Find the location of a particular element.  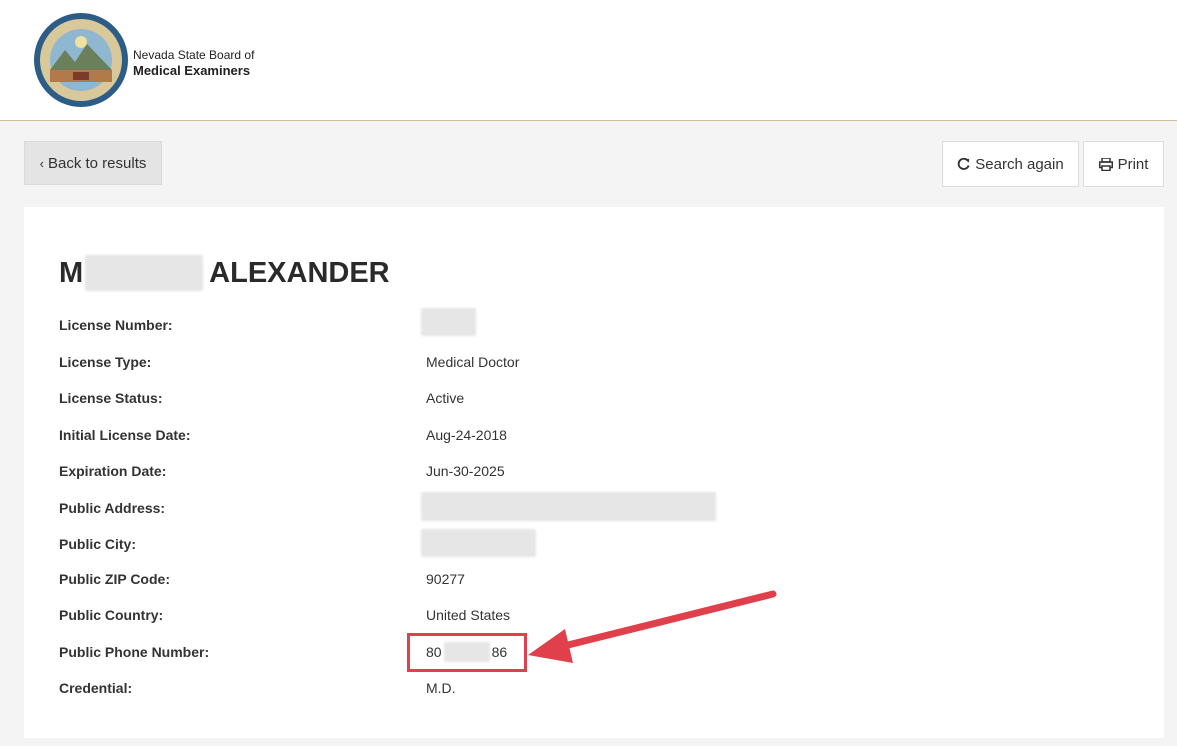

field-label: Expiration Date: is located at coordinates (113, 471).